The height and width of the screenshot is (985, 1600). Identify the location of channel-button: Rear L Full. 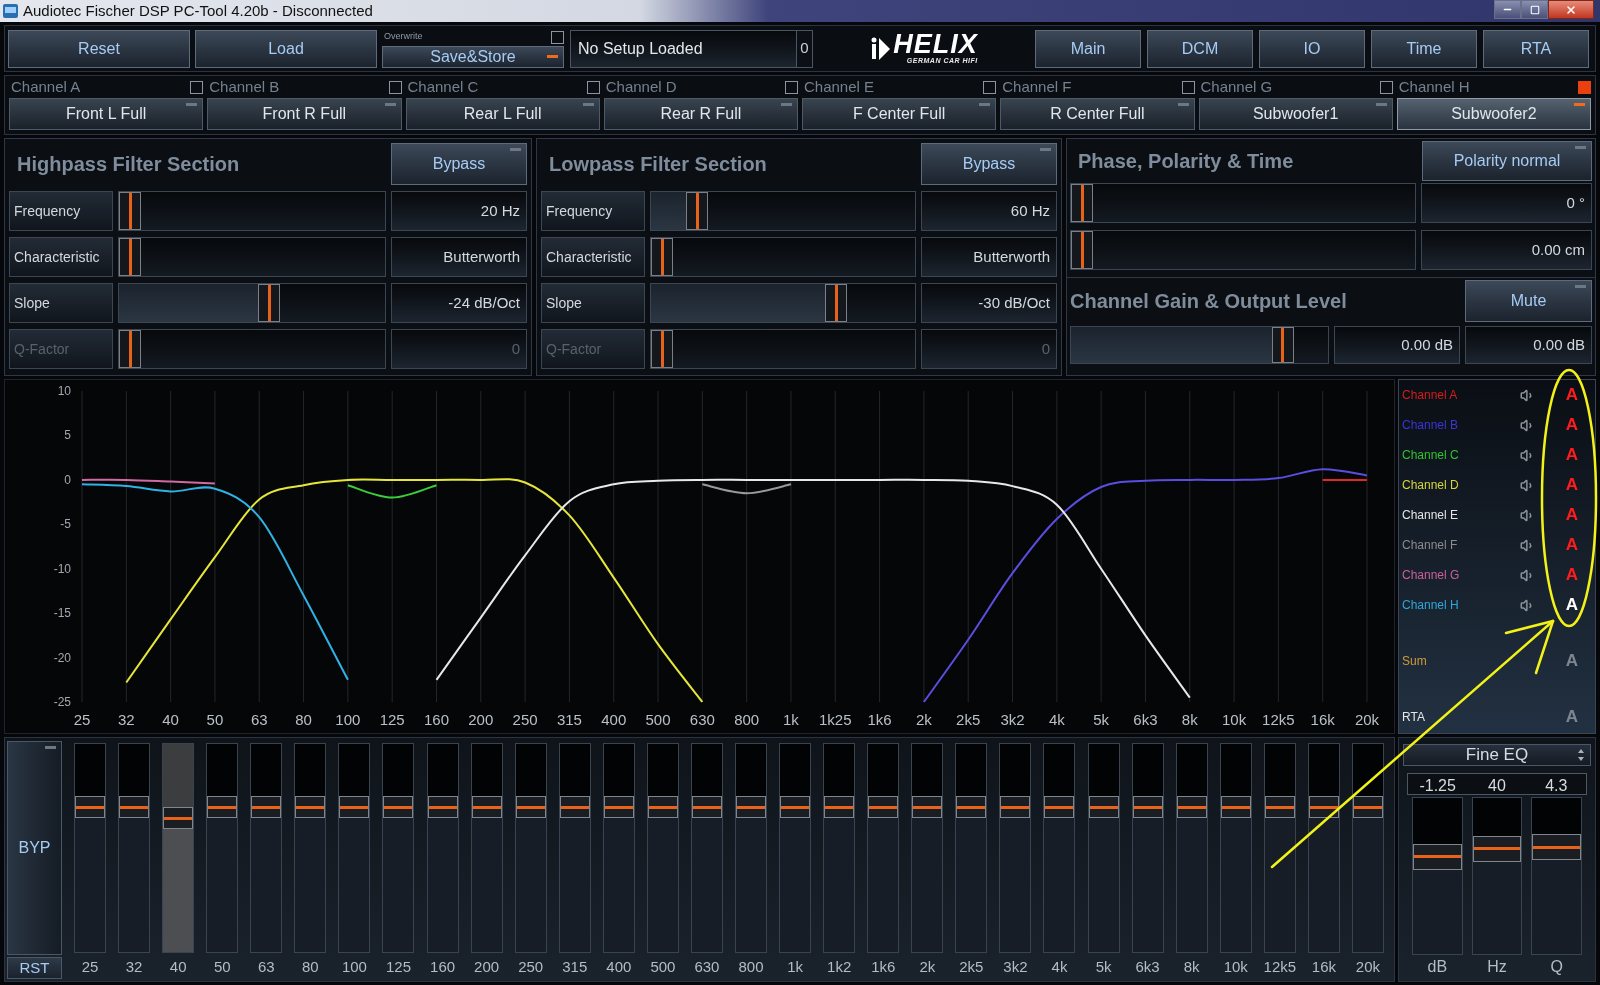
(502, 114).